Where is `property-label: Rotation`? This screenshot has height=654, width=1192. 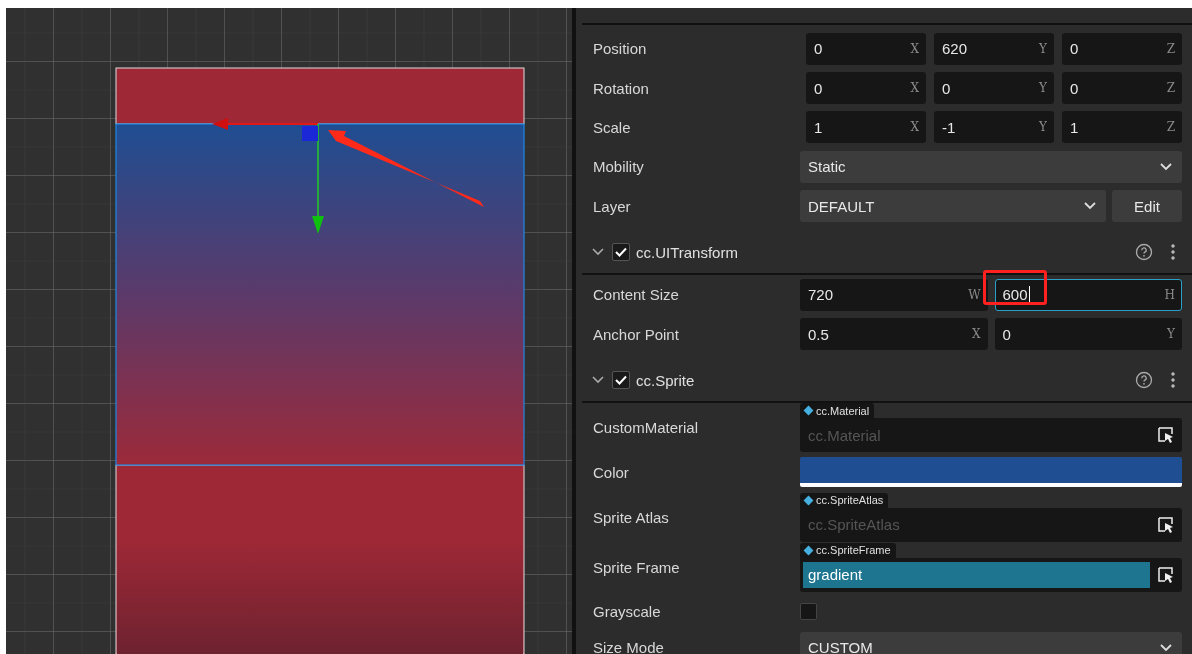
property-label: Rotation is located at coordinates (621, 88).